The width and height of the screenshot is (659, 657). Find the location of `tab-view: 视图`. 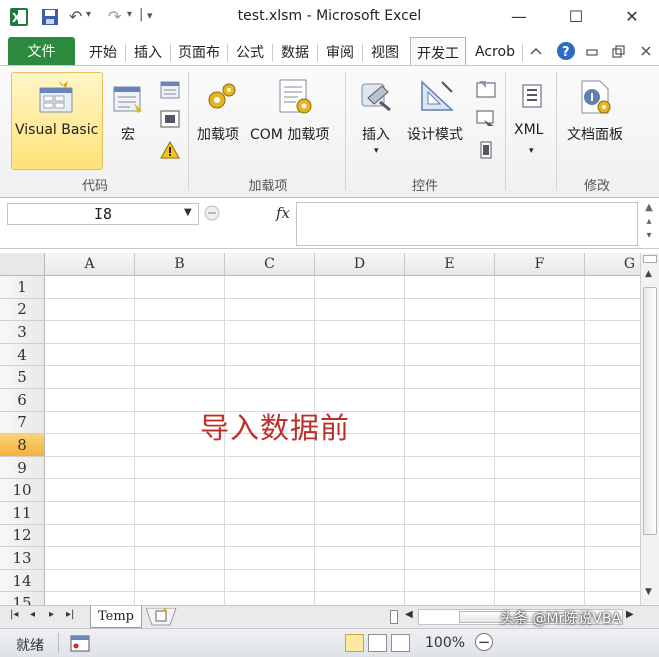

tab-view: 视图 is located at coordinates (385, 52).